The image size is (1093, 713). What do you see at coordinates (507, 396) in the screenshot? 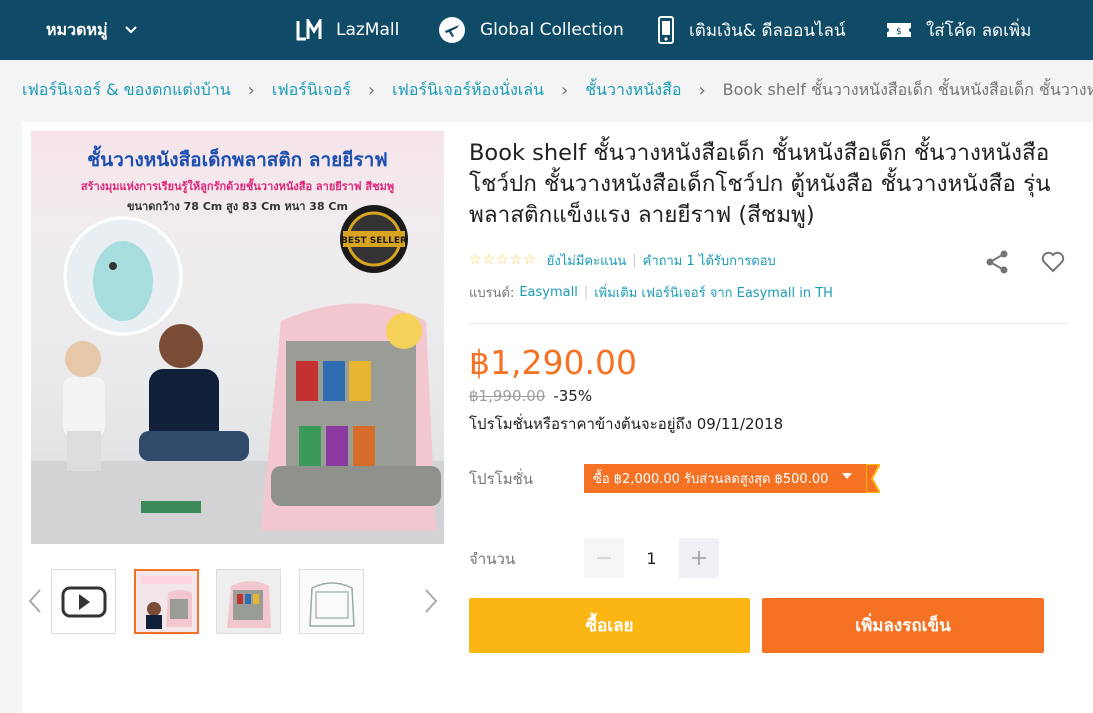
I see `original-price: ฿1,990.00` at bounding box center [507, 396].